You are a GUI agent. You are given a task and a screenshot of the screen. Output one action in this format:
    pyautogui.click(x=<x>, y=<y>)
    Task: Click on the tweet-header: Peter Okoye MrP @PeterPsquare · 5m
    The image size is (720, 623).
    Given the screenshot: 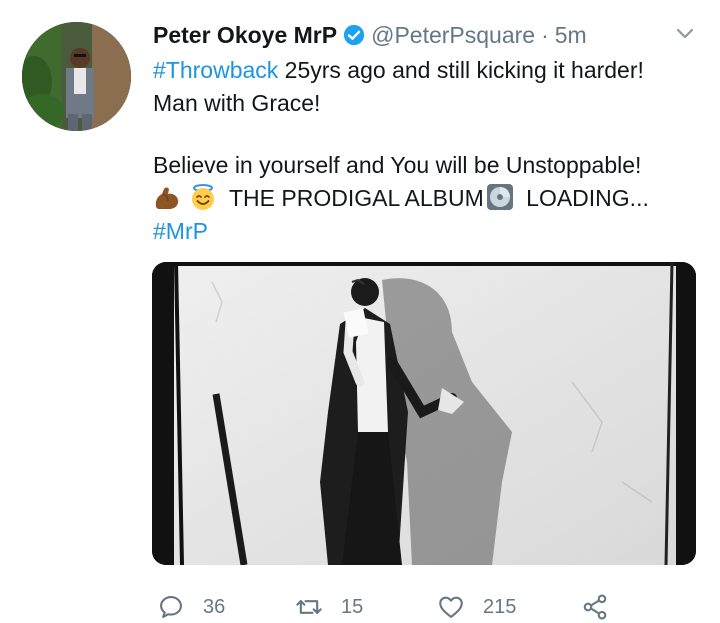 What is the action you would take?
    pyautogui.click(x=370, y=35)
    